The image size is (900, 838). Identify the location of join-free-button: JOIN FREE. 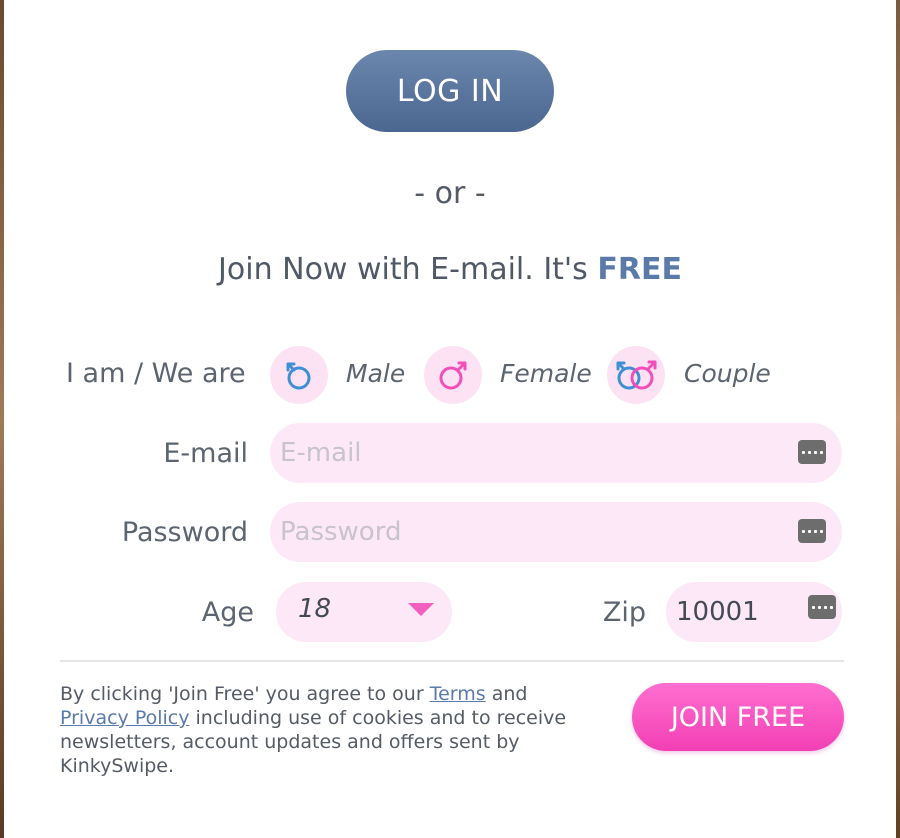
(738, 717).